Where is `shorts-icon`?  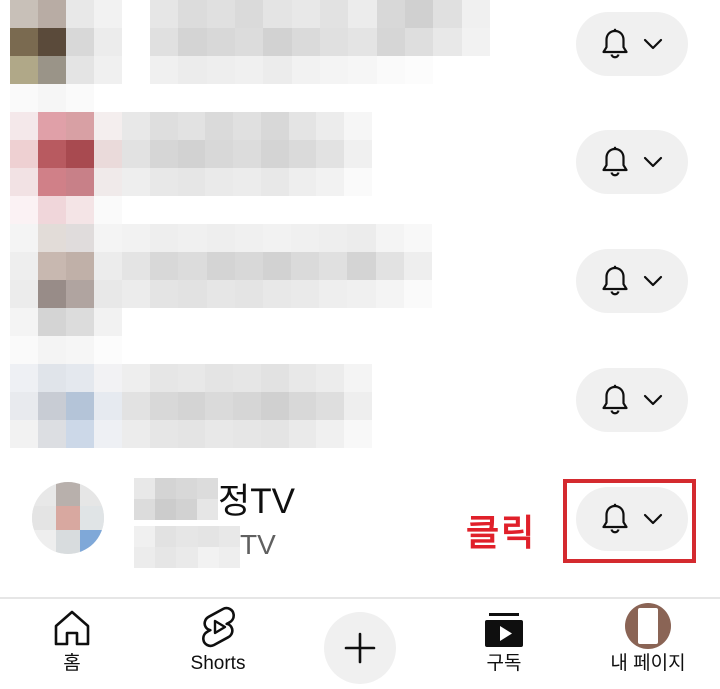 shorts-icon is located at coordinates (218, 627).